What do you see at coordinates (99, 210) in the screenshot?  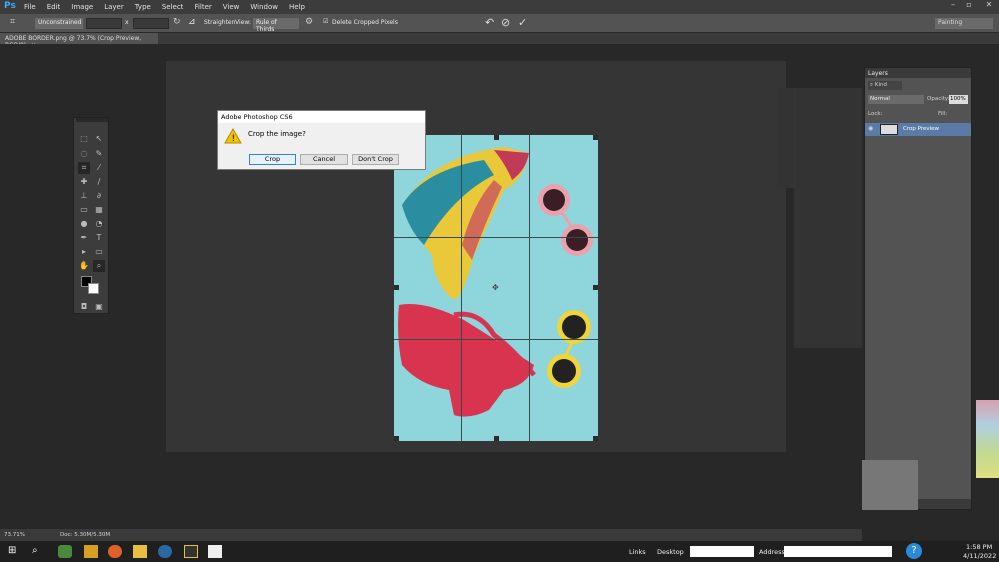 I see `gradient-tool-icon: ▦` at bounding box center [99, 210].